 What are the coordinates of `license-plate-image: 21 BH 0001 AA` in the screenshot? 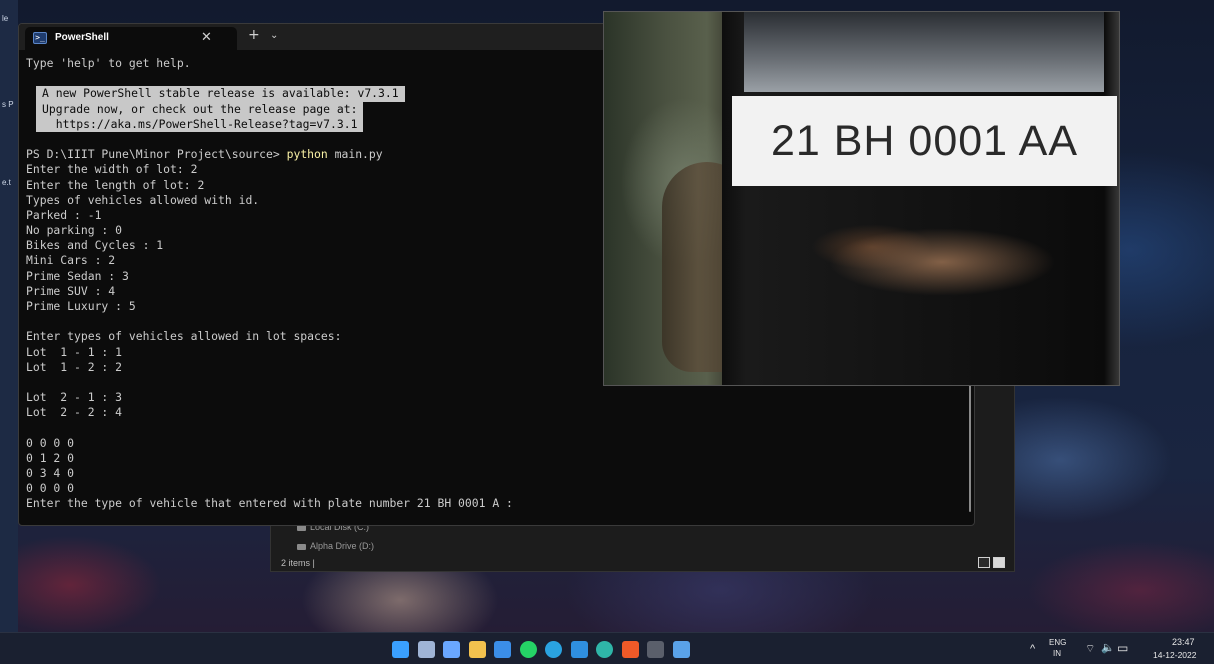 It's located at (924, 141).